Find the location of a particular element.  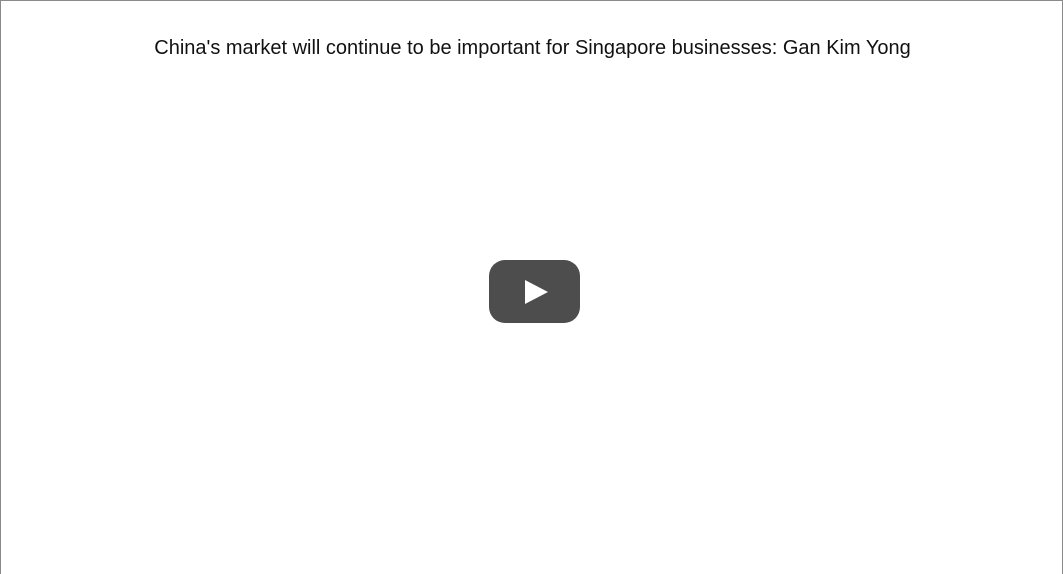

youtube-play-icon is located at coordinates (534, 291).